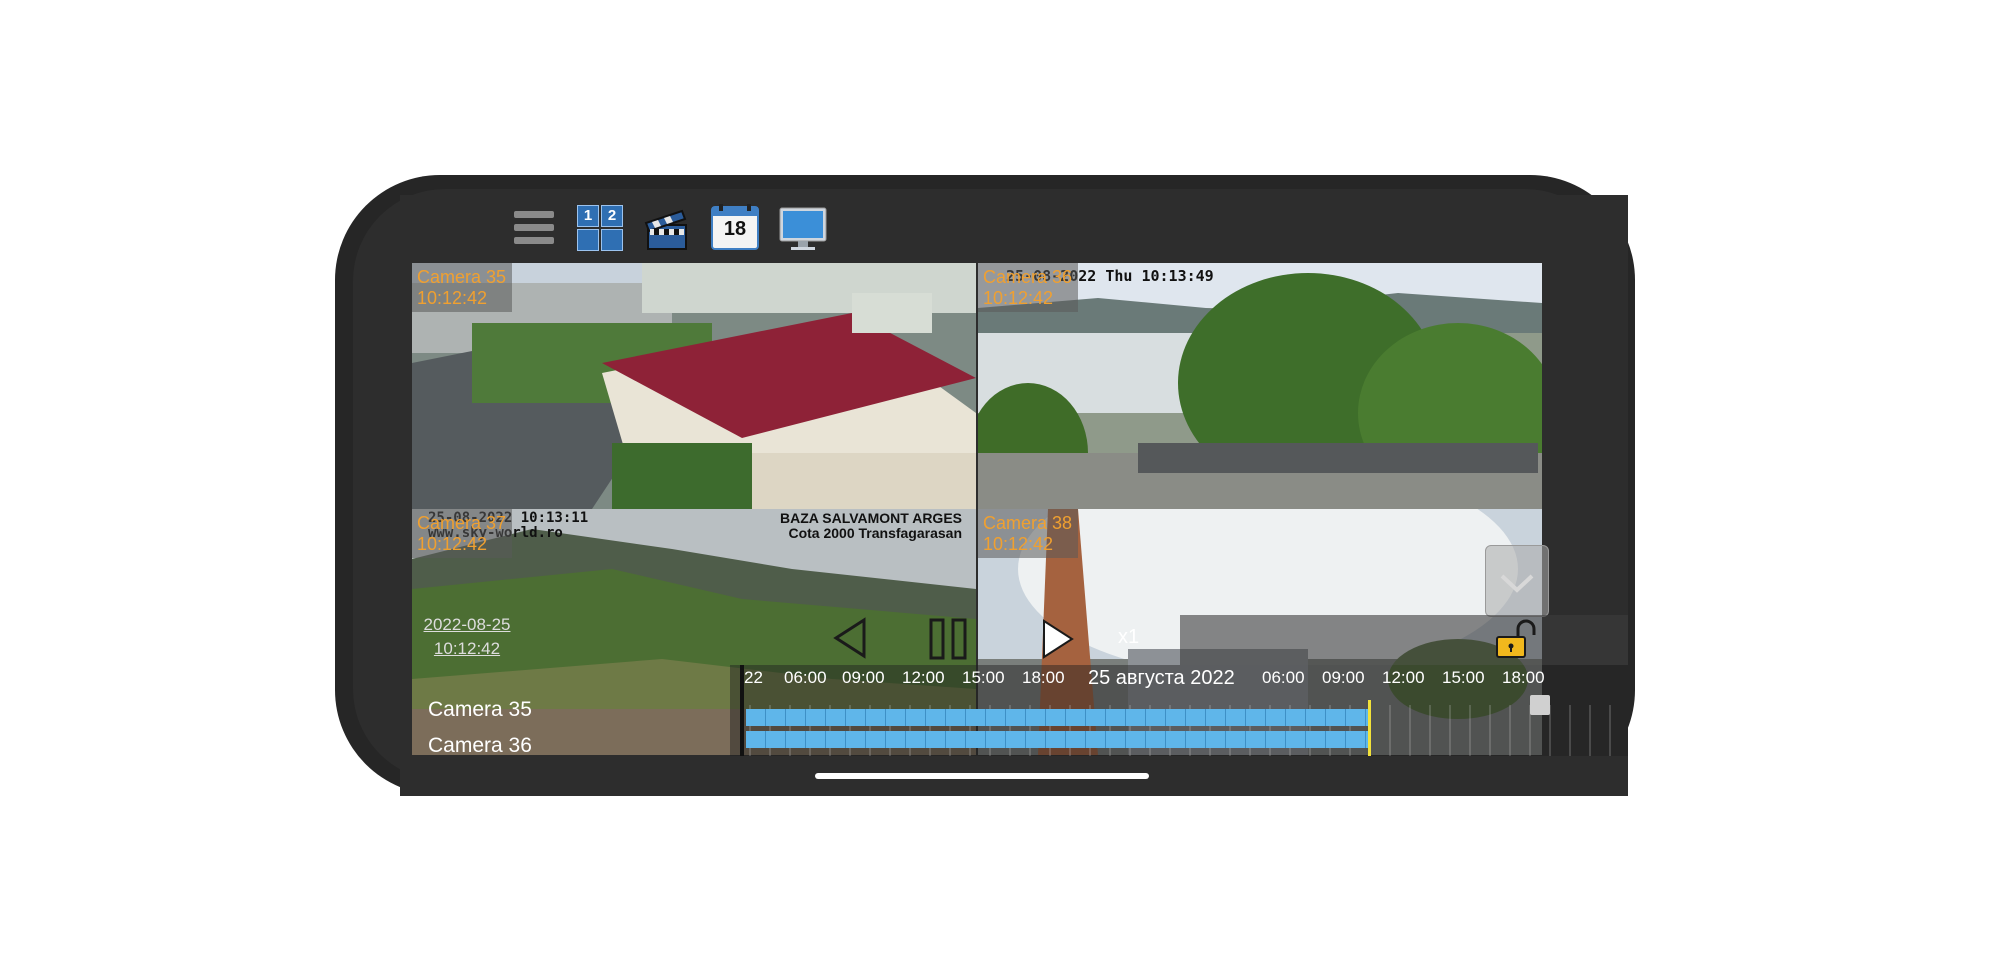 This screenshot has height=969, width=2000. I want to click on timeline-left-edge, so click(742, 711).